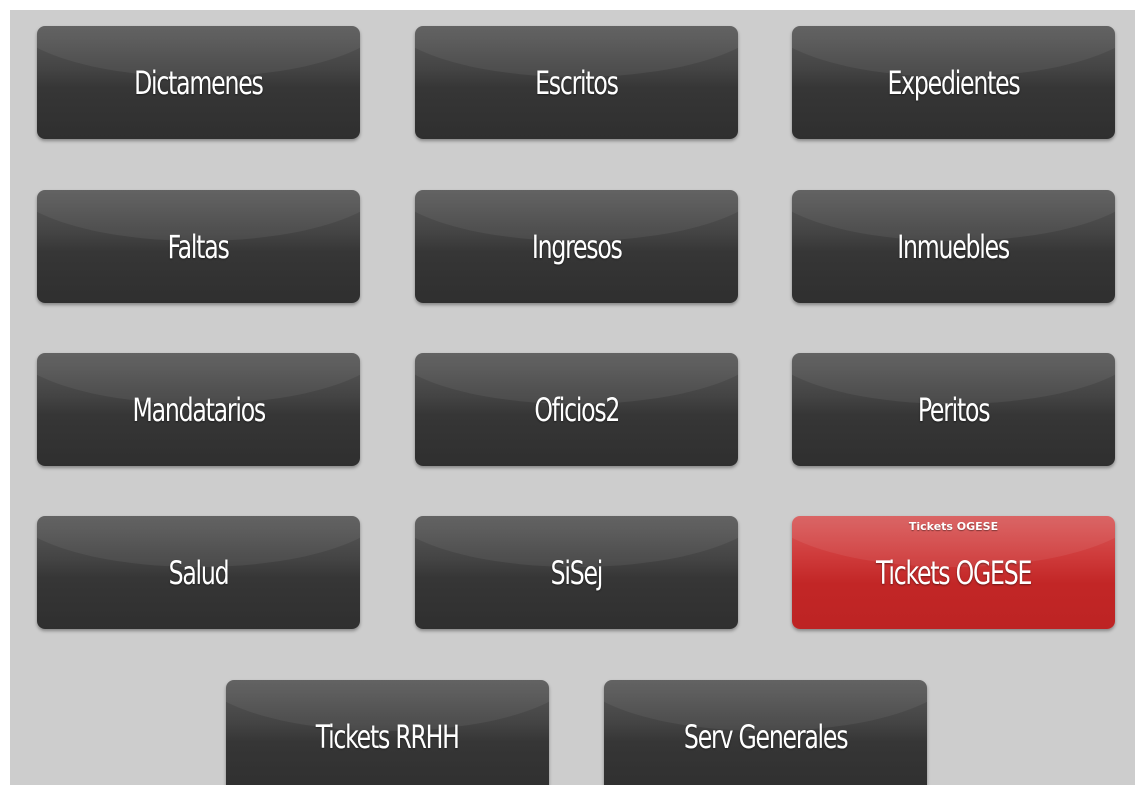 This screenshot has width=1135, height=785. I want to click on escritos-label: Escritos, so click(577, 82).